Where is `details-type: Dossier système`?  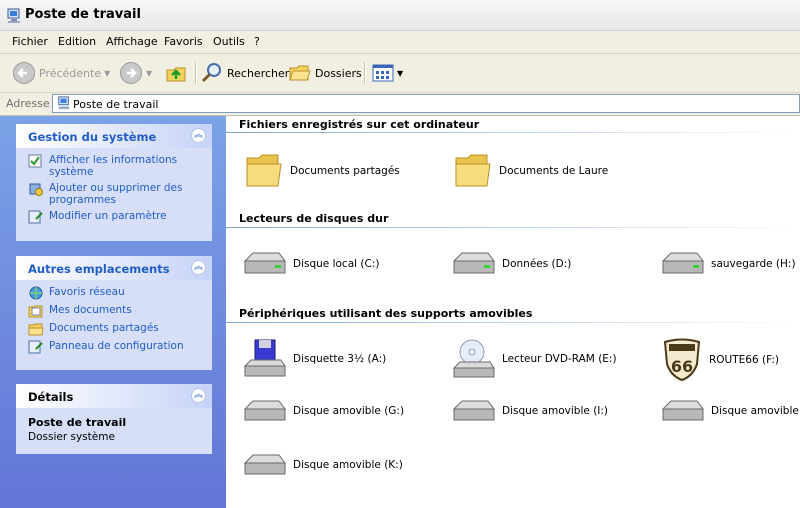
details-type: Dossier système is located at coordinates (71, 437).